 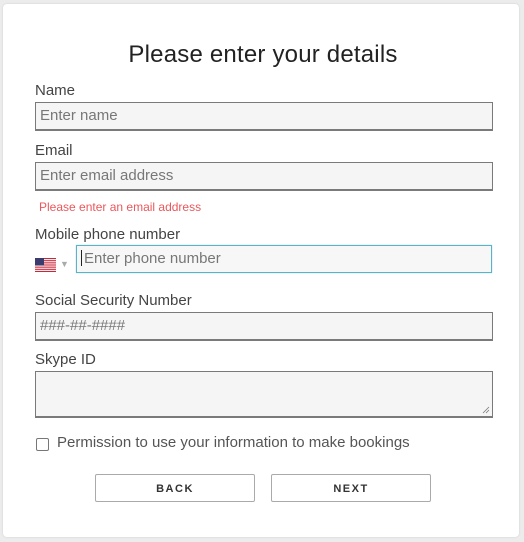 What do you see at coordinates (284, 259) in the screenshot?
I see `phone-input: Enter phone number` at bounding box center [284, 259].